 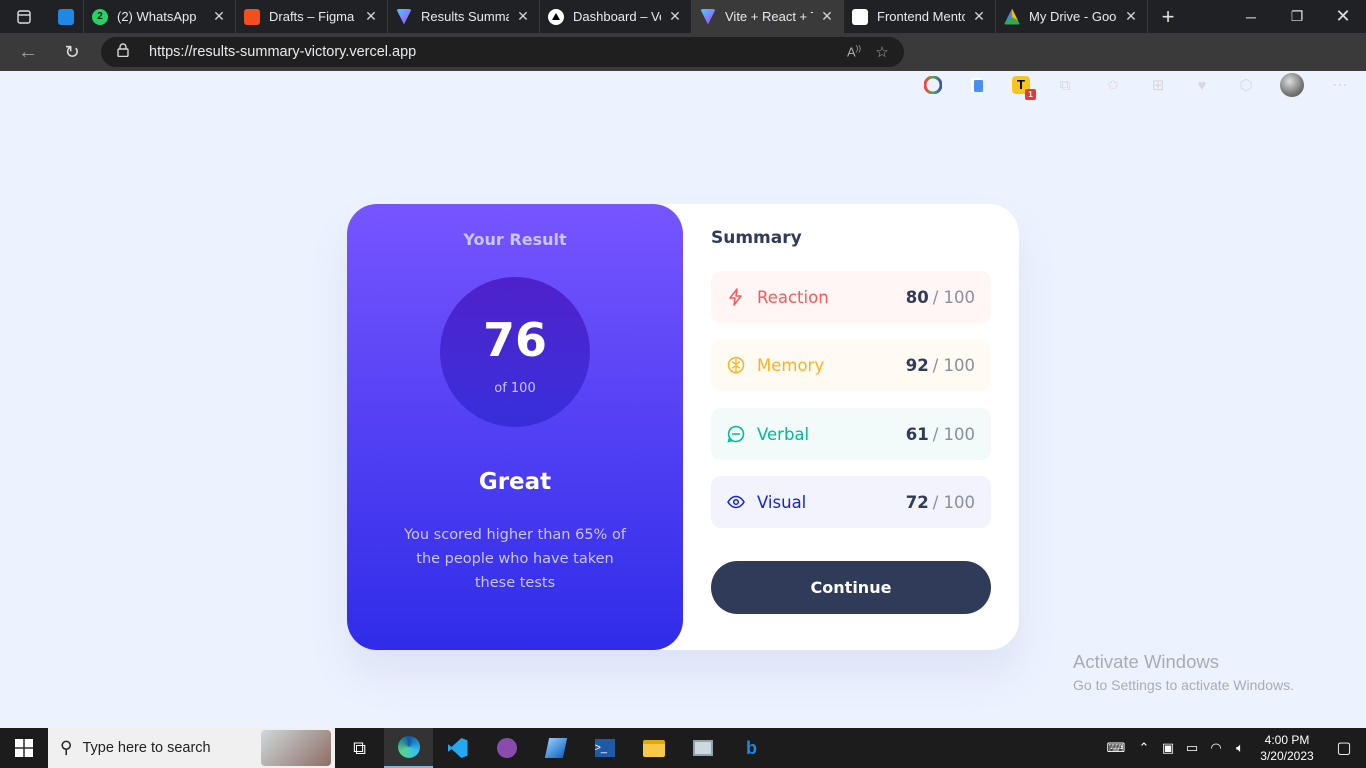 I want to click on vercel-icon, so click(x=556, y=16).